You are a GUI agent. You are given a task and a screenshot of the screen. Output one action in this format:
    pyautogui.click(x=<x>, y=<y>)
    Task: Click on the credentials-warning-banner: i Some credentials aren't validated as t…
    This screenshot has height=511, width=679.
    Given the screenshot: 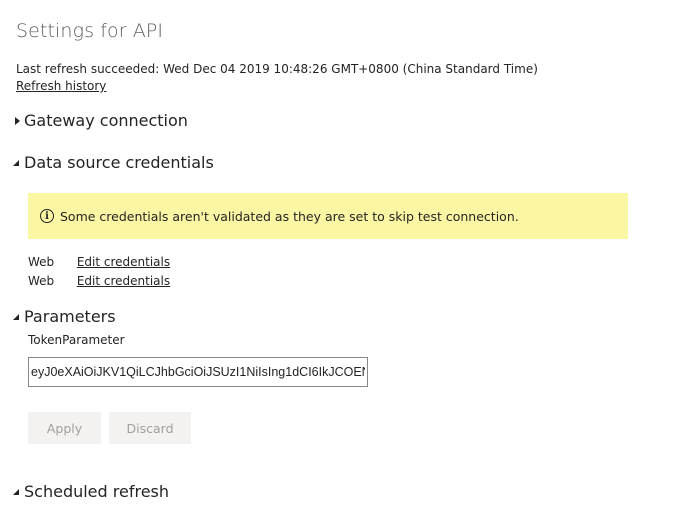 What is the action you would take?
    pyautogui.click(x=328, y=216)
    